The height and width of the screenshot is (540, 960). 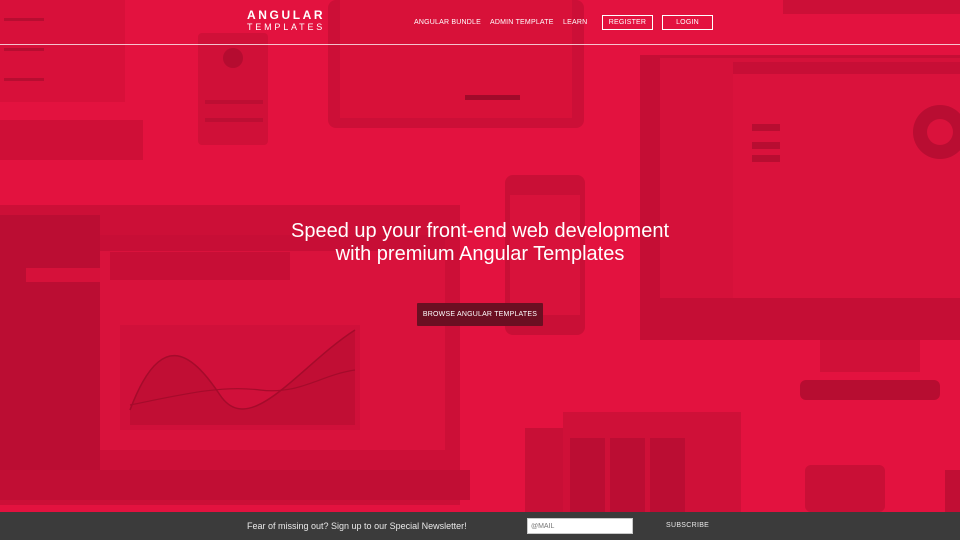 I want to click on nav-link-admin-template: ADMIN TEMPLATE, so click(x=522, y=22).